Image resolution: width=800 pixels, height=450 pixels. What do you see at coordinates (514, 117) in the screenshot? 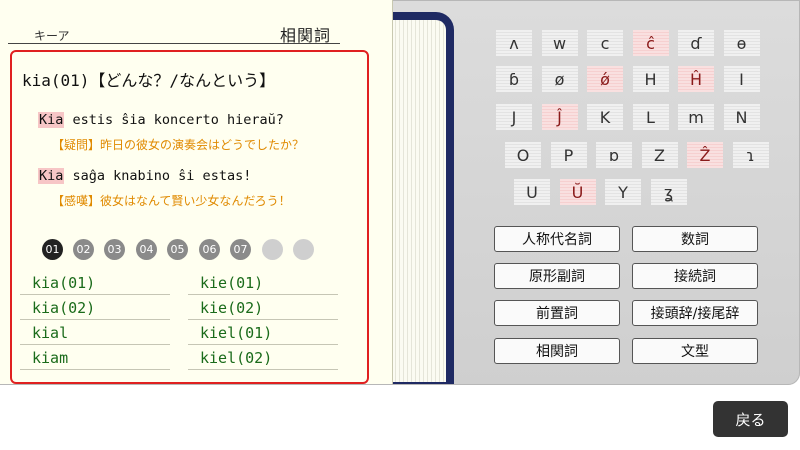
I see `letter-key: J` at bounding box center [514, 117].